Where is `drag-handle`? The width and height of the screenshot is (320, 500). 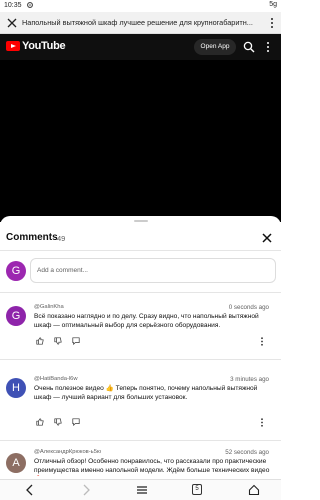 drag-handle is located at coordinates (141, 221).